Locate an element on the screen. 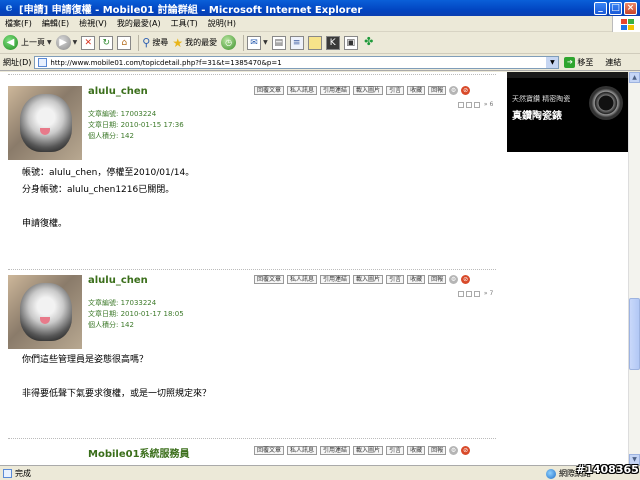 The width and height of the screenshot is (640, 480). research-button: K is located at coordinates (332, 42).